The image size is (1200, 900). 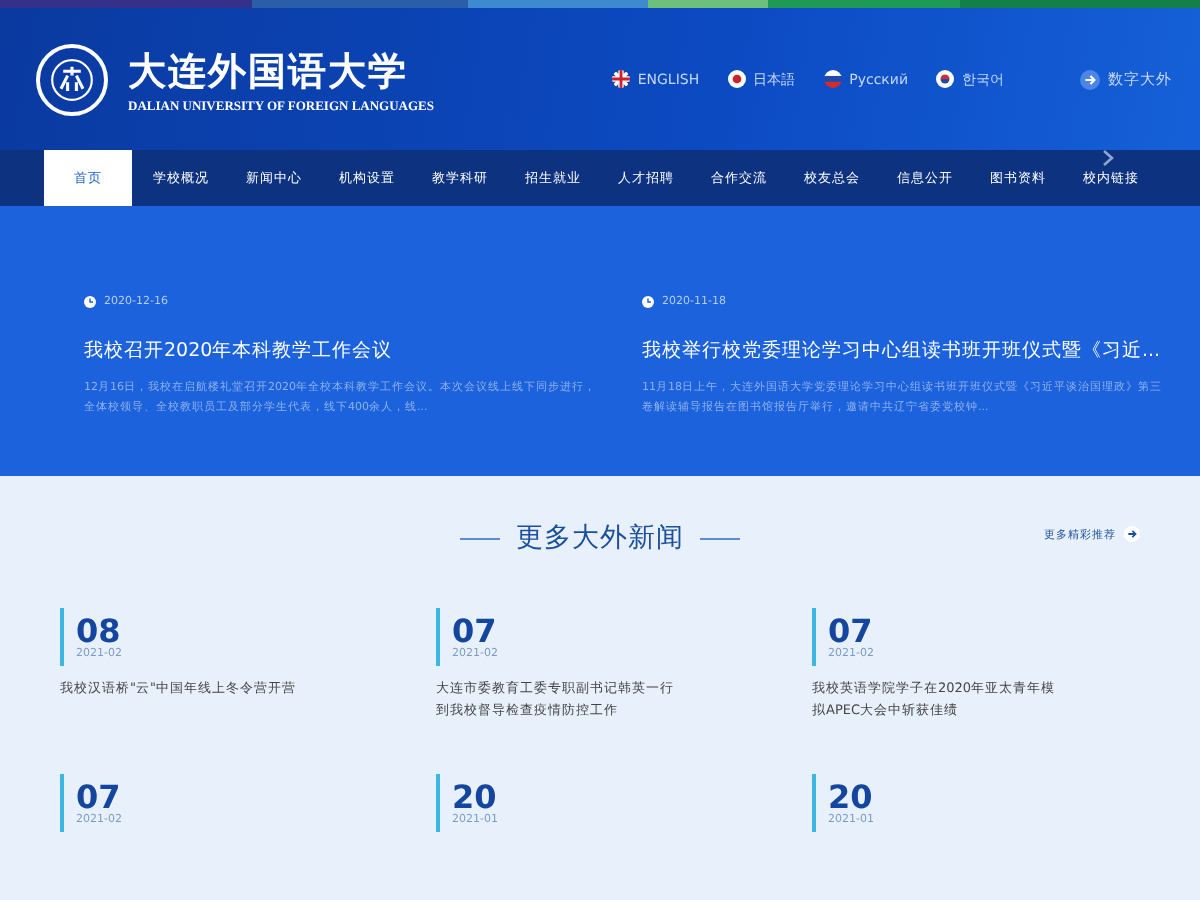 What do you see at coordinates (345, 351) in the screenshot?
I see `news-headline: 我校召开2020年本科教学工作会议` at bounding box center [345, 351].